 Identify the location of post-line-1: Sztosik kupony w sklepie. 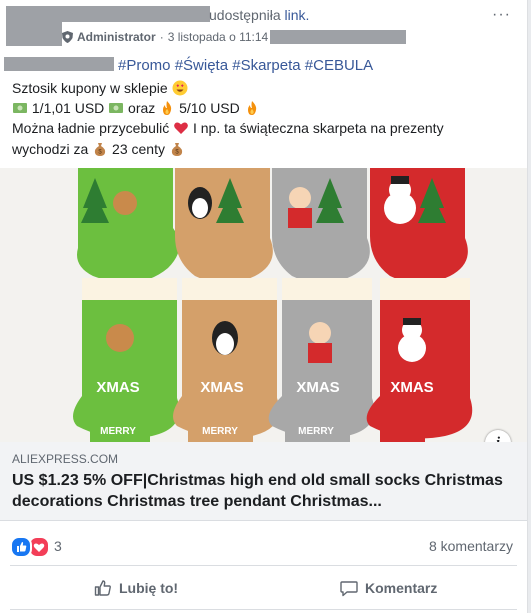
(100, 88).